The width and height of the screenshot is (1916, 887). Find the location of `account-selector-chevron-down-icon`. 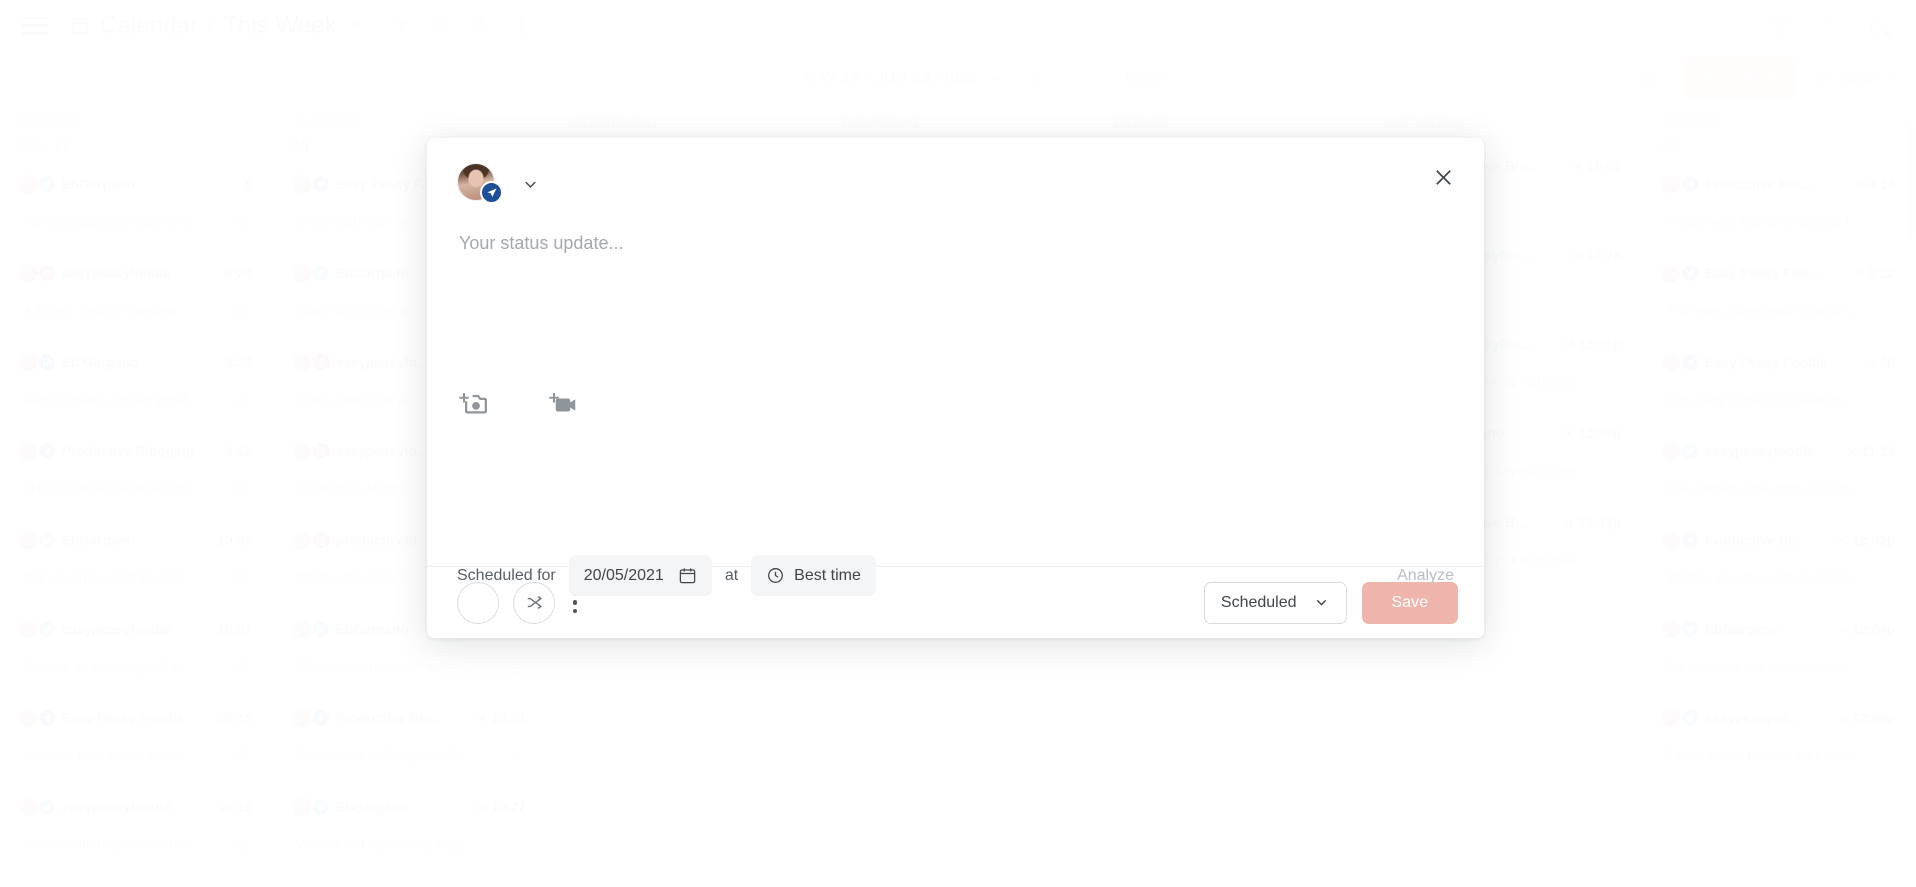

account-selector-chevron-down-icon is located at coordinates (530, 184).